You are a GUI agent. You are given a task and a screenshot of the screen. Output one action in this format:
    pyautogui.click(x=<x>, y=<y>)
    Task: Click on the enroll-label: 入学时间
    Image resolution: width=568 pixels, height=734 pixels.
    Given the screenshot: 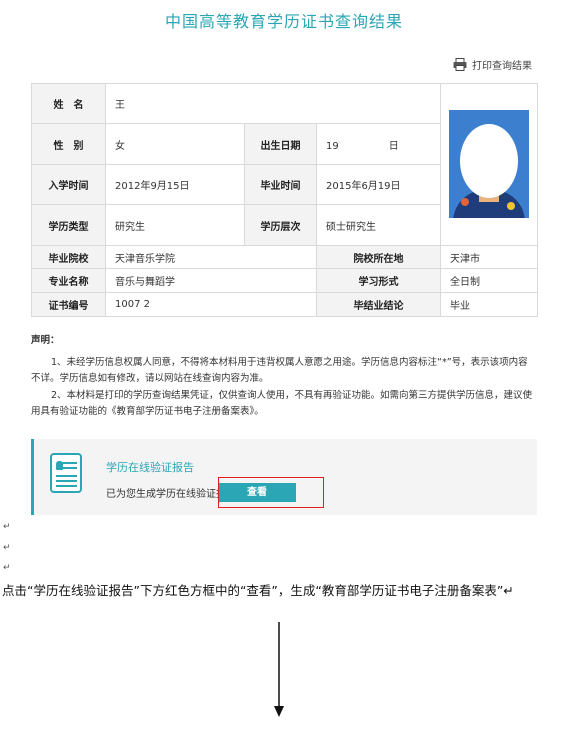 What is the action you would take?
    pyautogui.click(x=68, y=184)
    